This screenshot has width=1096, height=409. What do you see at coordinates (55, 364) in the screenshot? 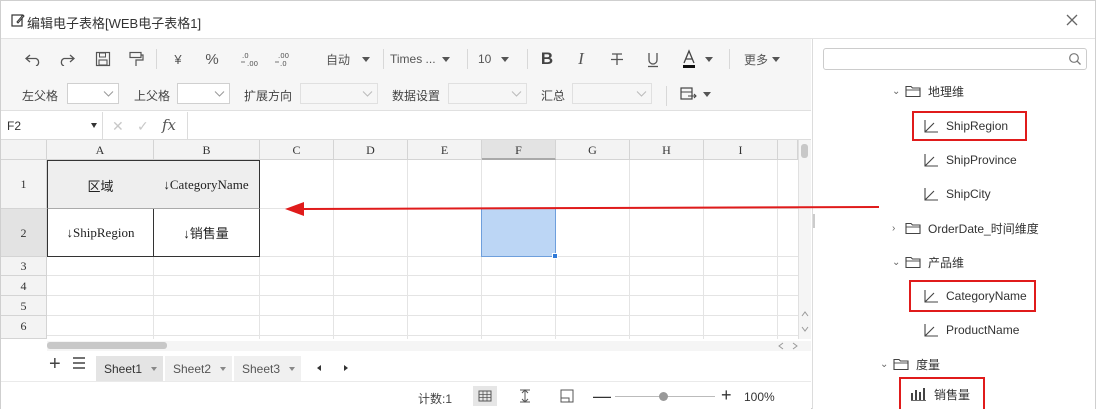
I see `add-sheet-icon: +` at bounding box center [55, 364].